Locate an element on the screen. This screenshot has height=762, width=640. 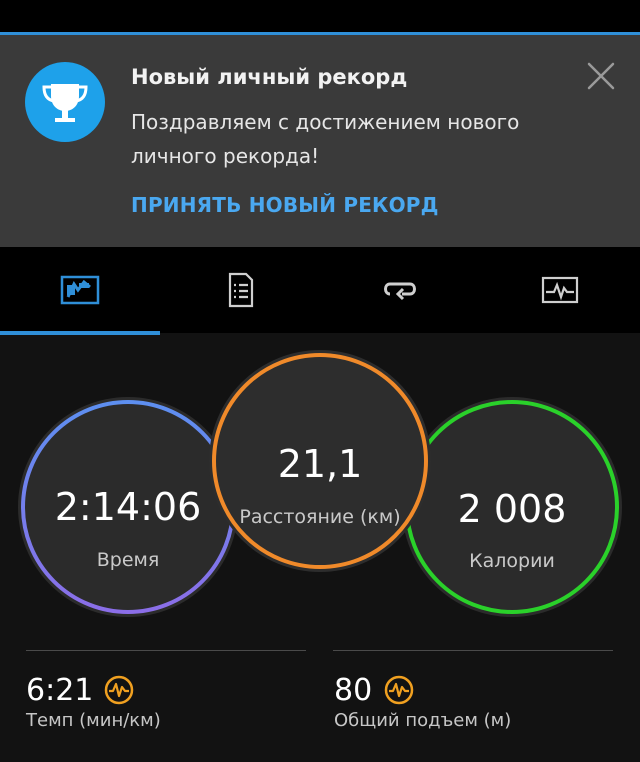
tab-running-stats is located at coordinates (80, 290).